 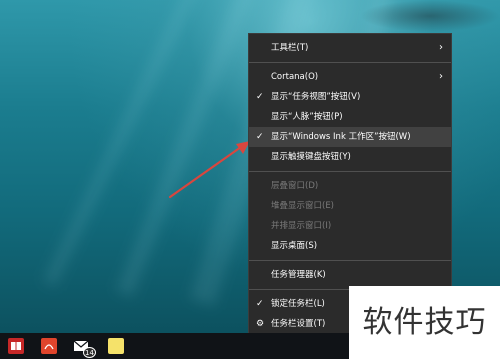 What do you see at coordinates (260, 324) in the screenshot?
I see `gear-icon: ⚙` at bounding box center [260, 324].